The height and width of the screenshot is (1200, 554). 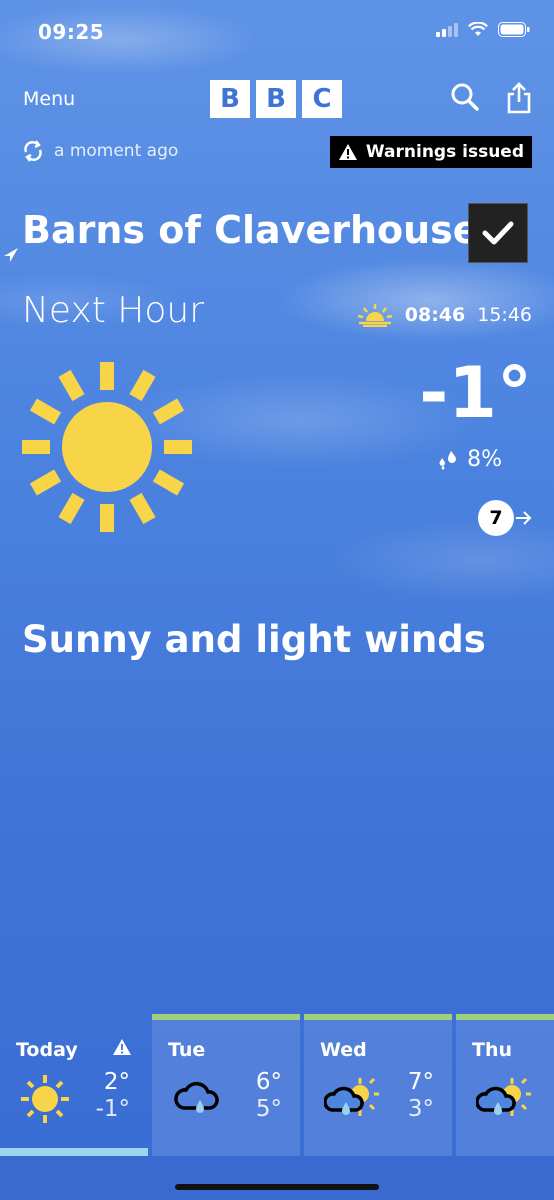 I want to click on forecast-high: 6°, so click(x=268, y=1082).